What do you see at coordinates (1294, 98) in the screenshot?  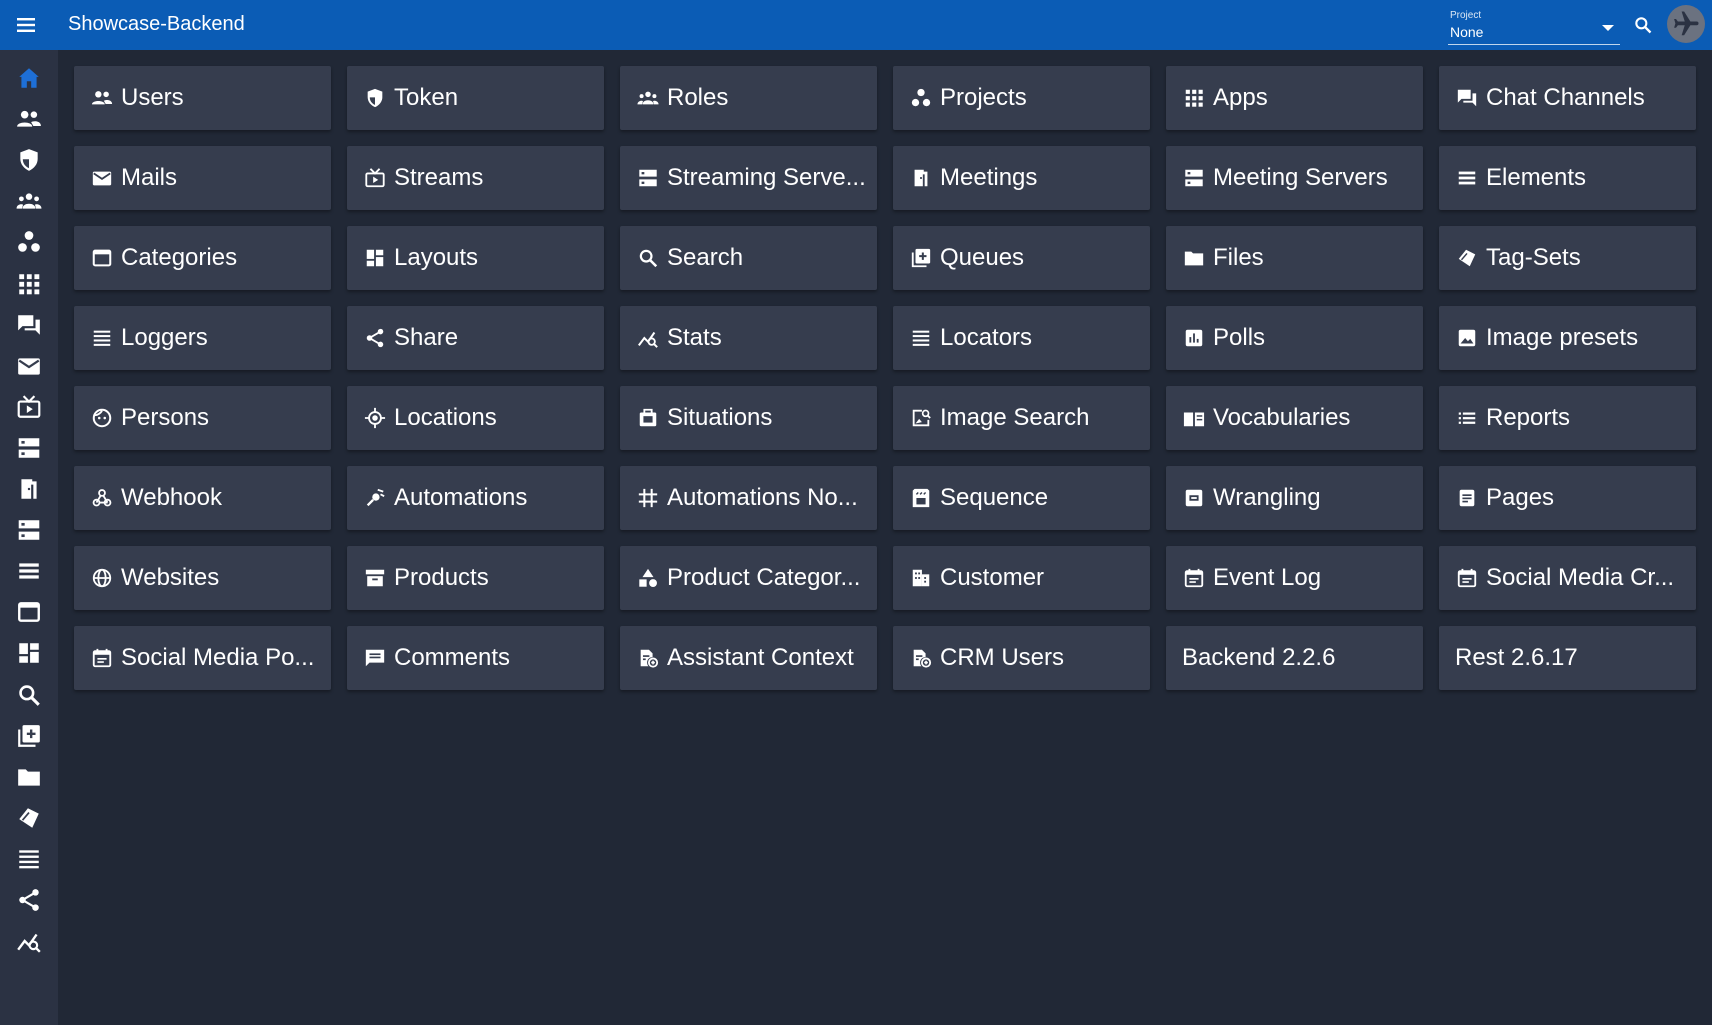 I see `module-tile: Apps` at bounding box center [1294, 98].